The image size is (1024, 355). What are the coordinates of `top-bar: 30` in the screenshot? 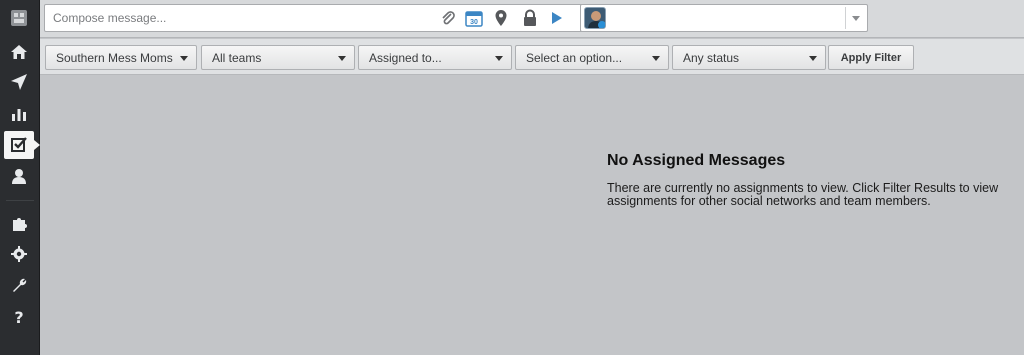 It's located at (532, 19).